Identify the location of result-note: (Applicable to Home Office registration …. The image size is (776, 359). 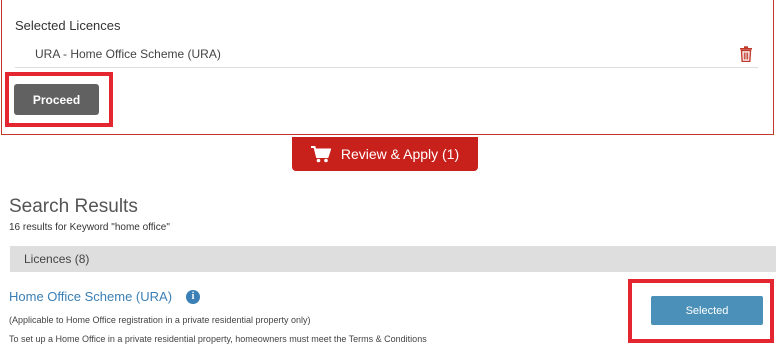
(160, 320).